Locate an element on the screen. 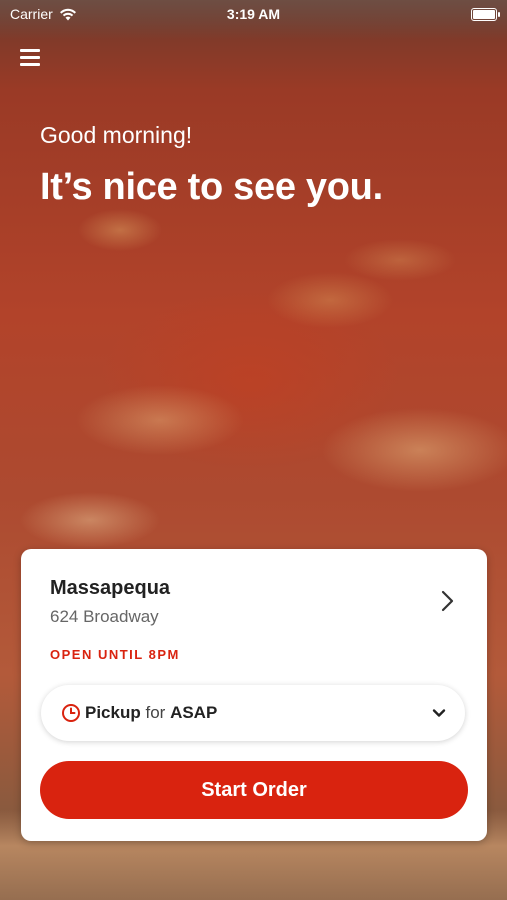 This screenshot has height=900, width=507. status-time: 3:19 AM is located at coordinates (253, 14).